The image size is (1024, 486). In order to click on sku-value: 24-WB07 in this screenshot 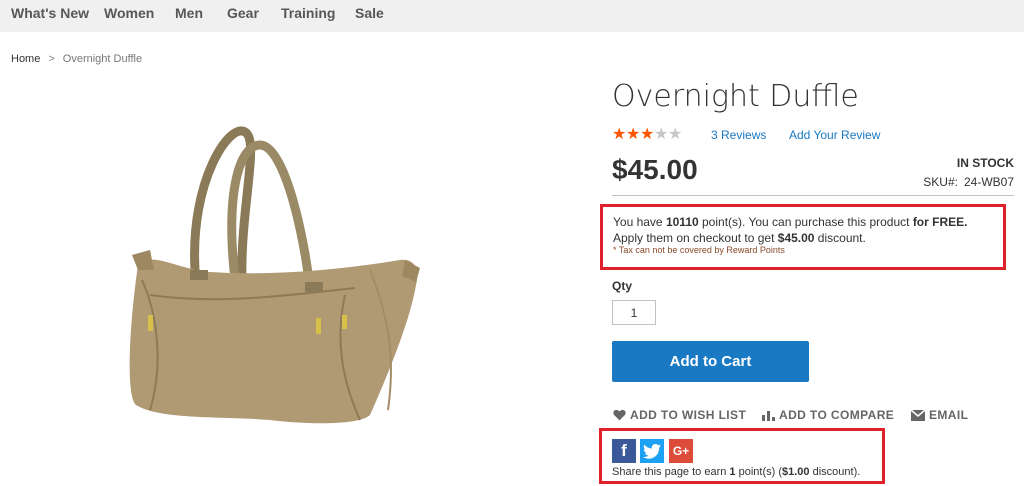, I will do `click(988, 182)`.